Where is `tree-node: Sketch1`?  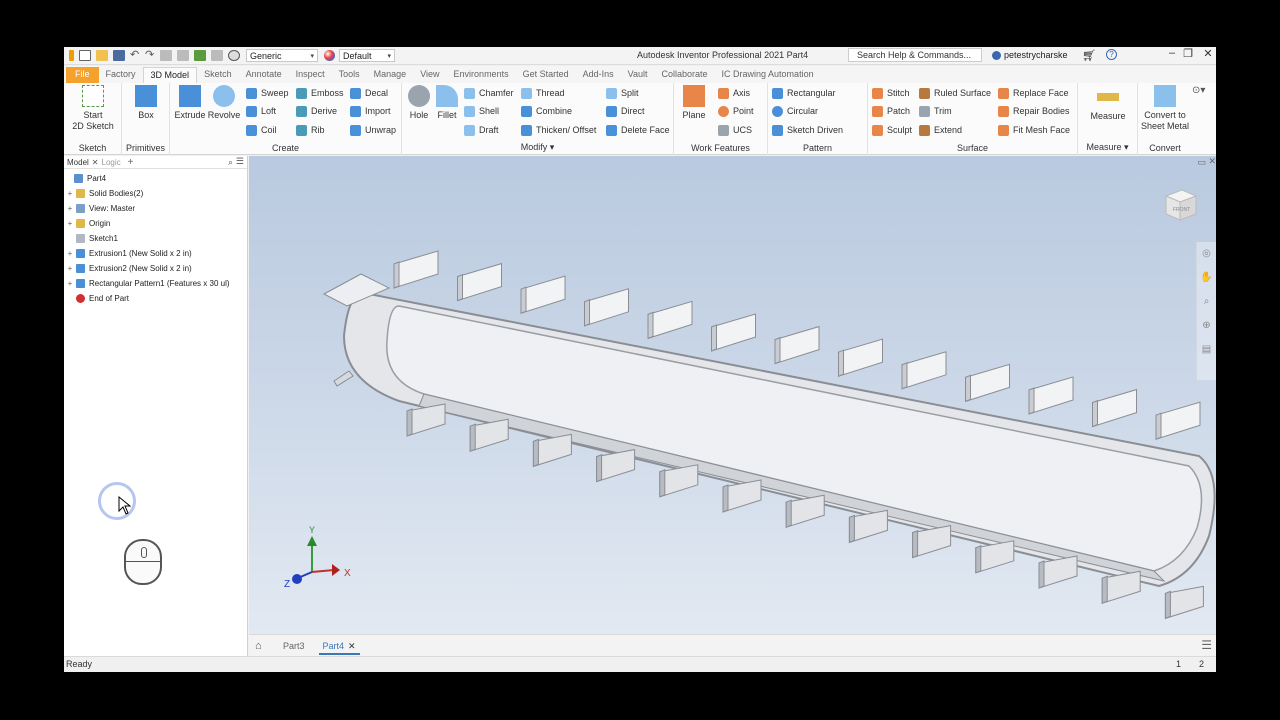
tree-node: Sketch1 is located at coordinates (92, 238).